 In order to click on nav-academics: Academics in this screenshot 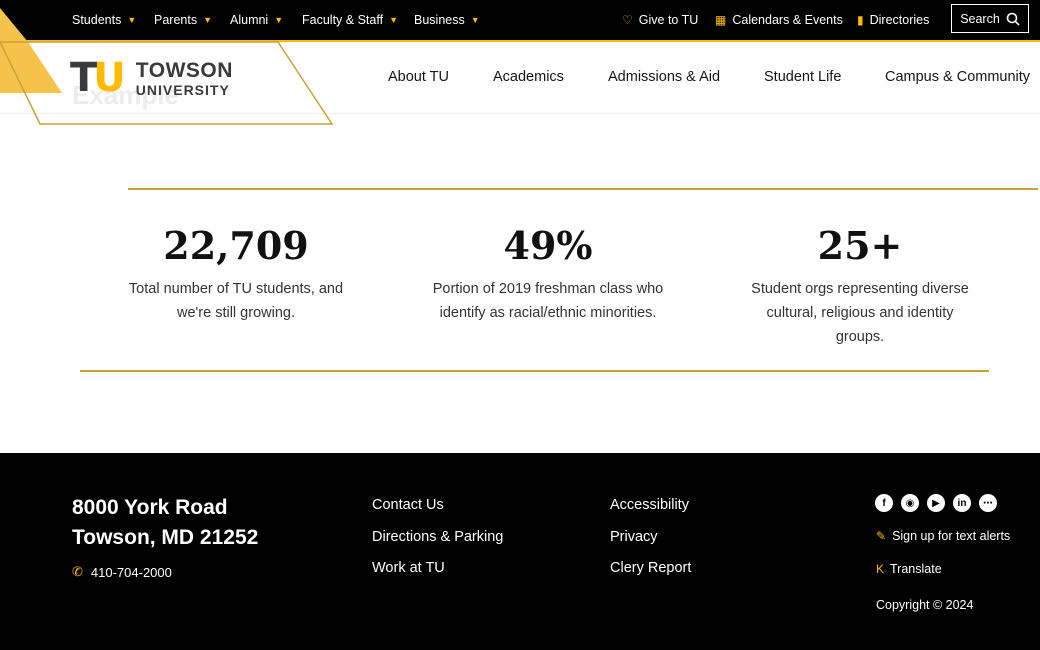, I will do `click(528, 77)`.